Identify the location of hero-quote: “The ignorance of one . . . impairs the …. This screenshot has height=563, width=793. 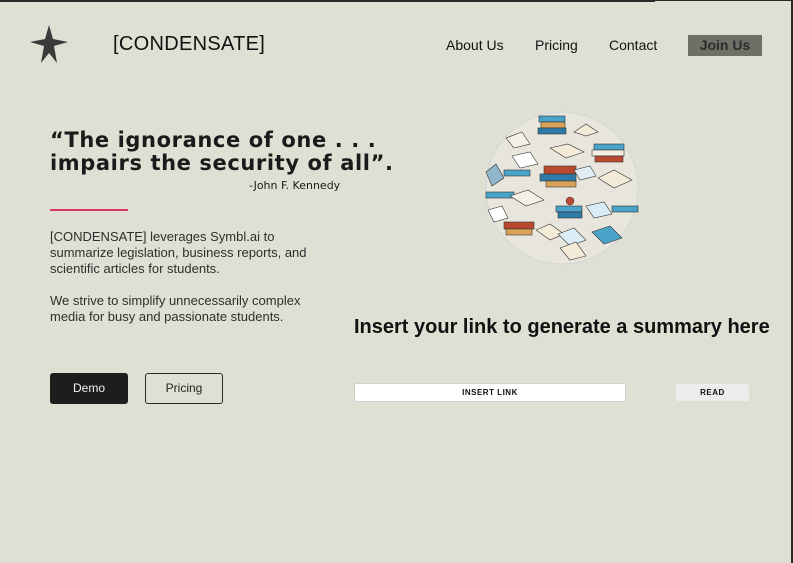
(222, 151).